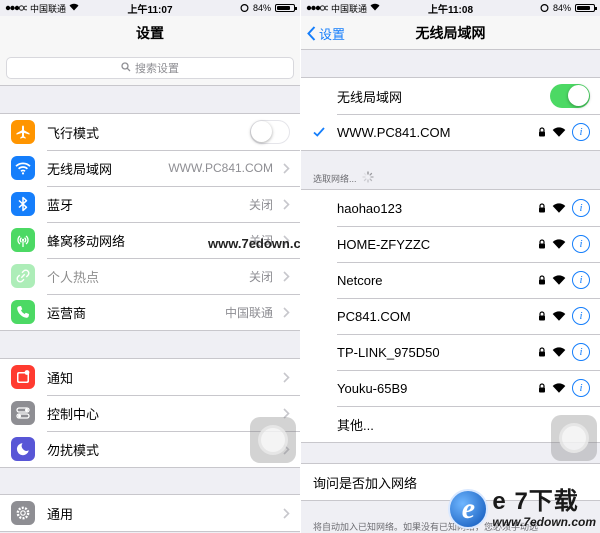 The height and width of the screenshot is (533, 600). I want to click on navigation-bar: 设置 无线局域网, so click(450, 33).